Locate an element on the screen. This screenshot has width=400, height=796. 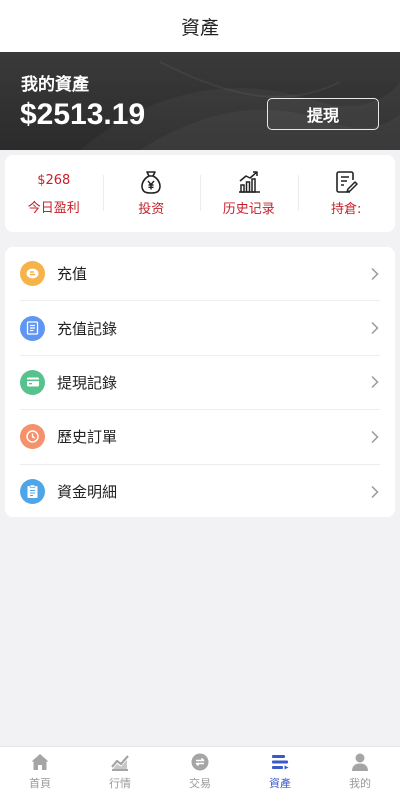
menu-item-fund-details: 資金明細 is located at coordinates (200, 492).